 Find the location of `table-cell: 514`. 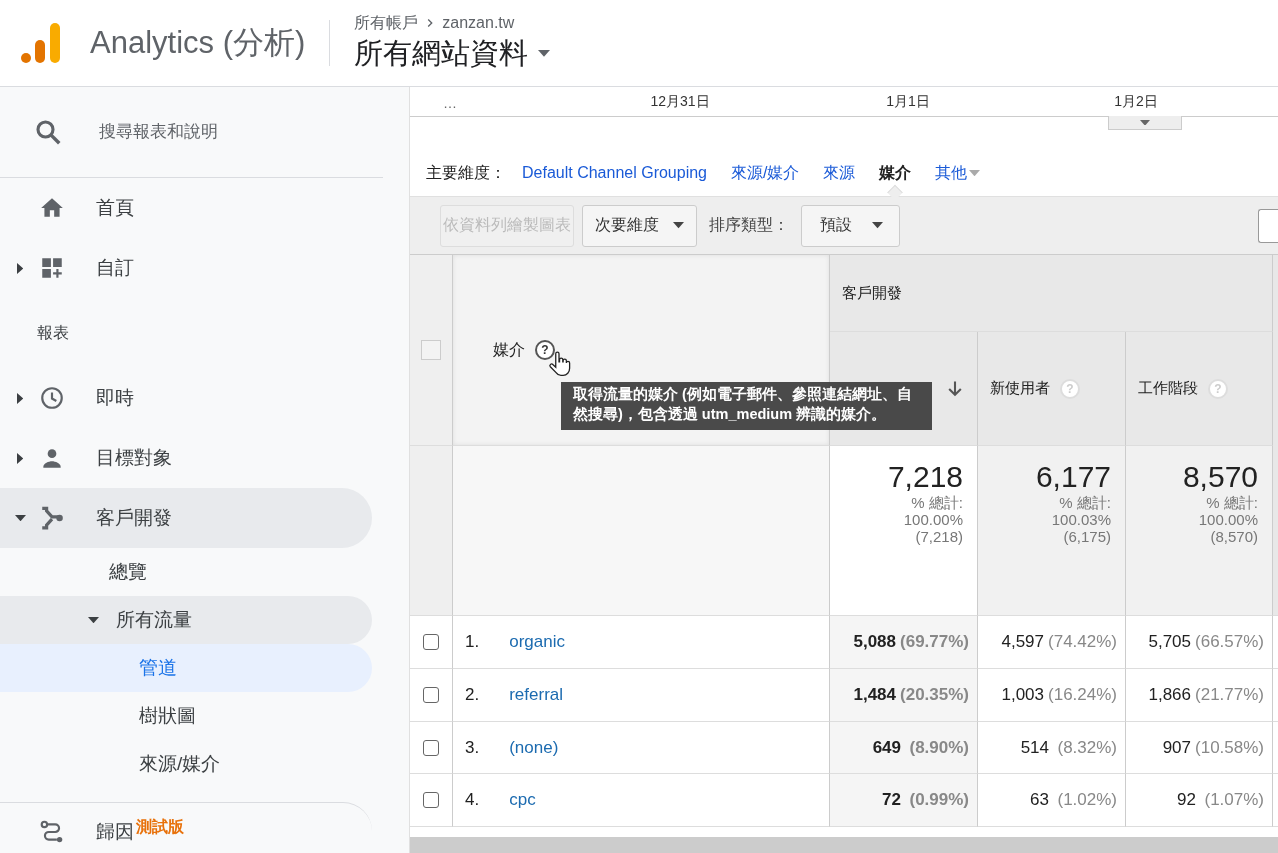

table-cell: 514 is located at coordinates (1034, 747).